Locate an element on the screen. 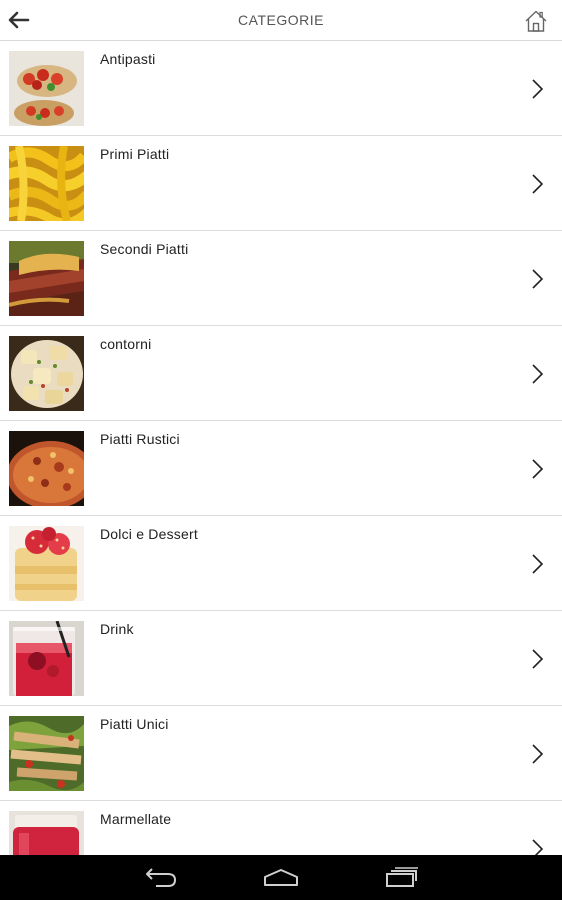 The height and width of the screenshot is (900, 562). list-item-secondi-piatti: Secondi Piatti is located at coordinates (281, 278).